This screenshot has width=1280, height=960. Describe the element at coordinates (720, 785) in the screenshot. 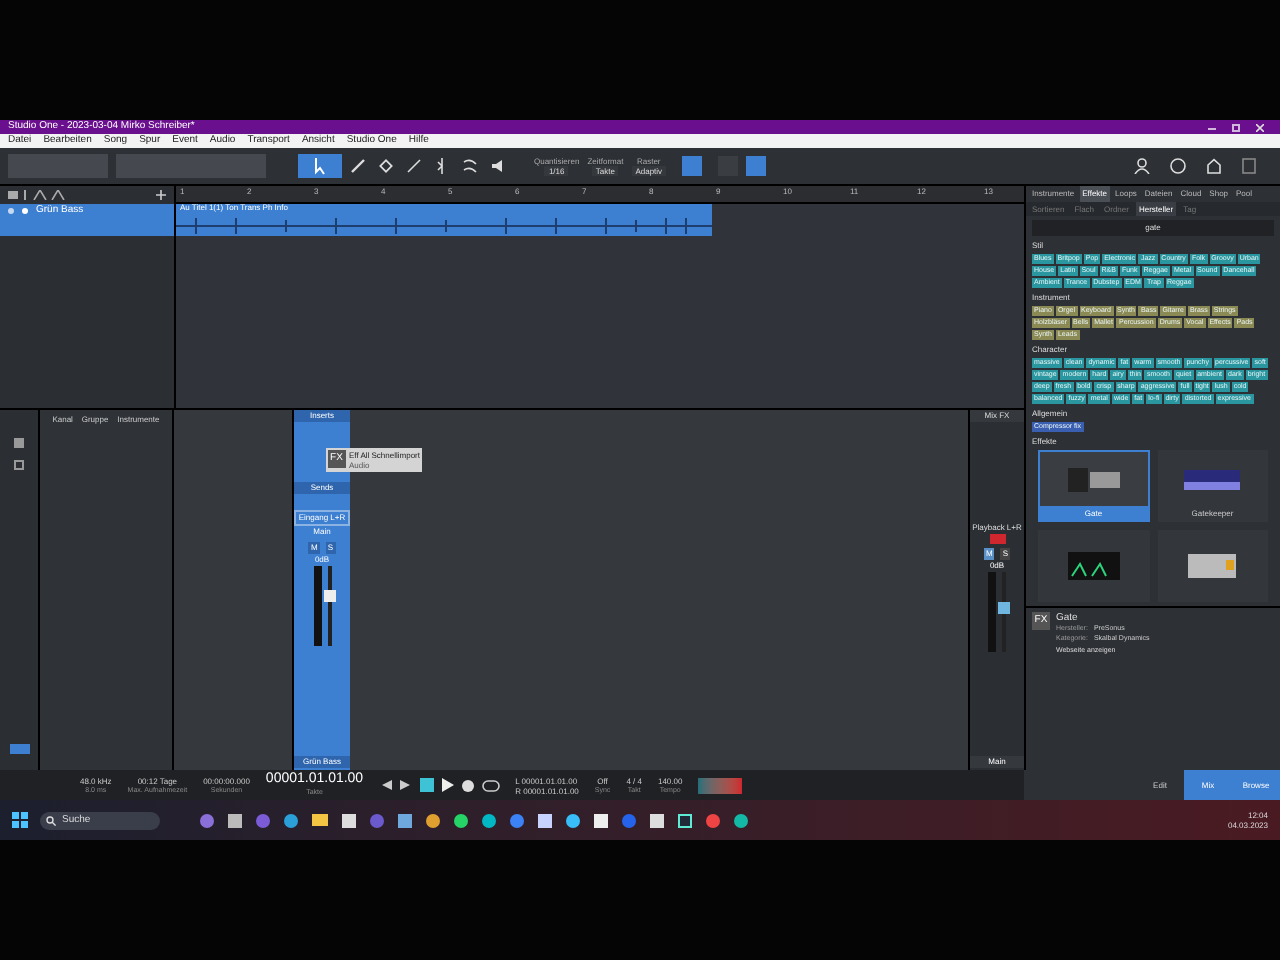

I see `performance-meter` at that location.